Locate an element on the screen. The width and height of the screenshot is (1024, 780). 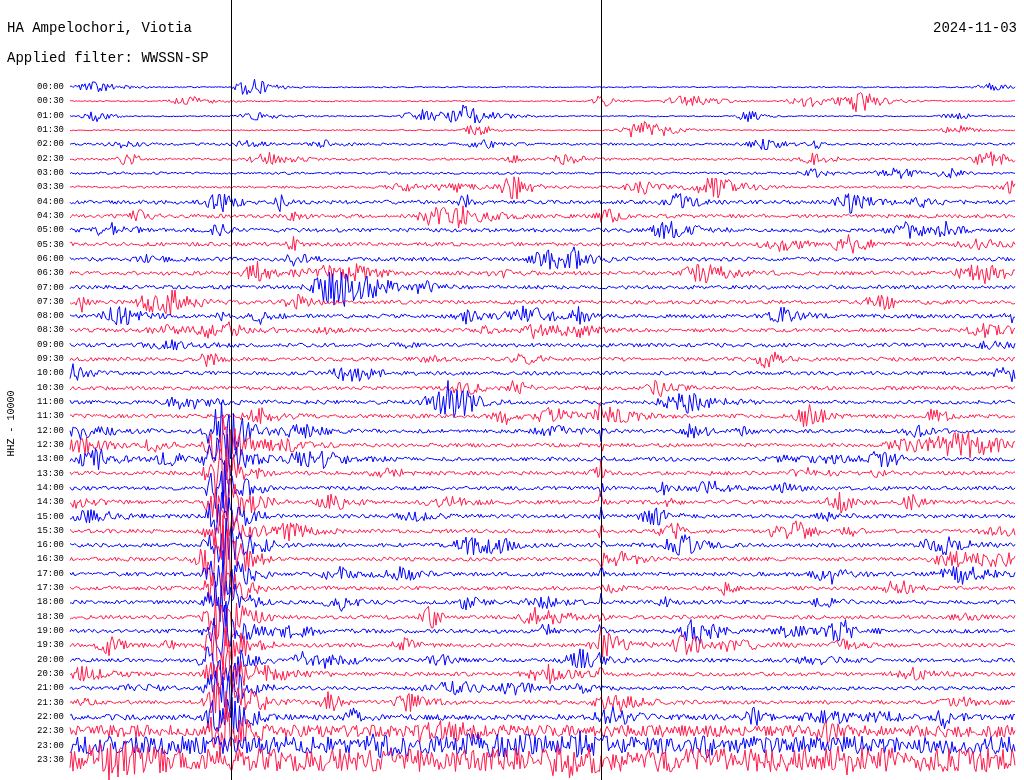
time-label: 06:00 is located at coordinates (50, 258).